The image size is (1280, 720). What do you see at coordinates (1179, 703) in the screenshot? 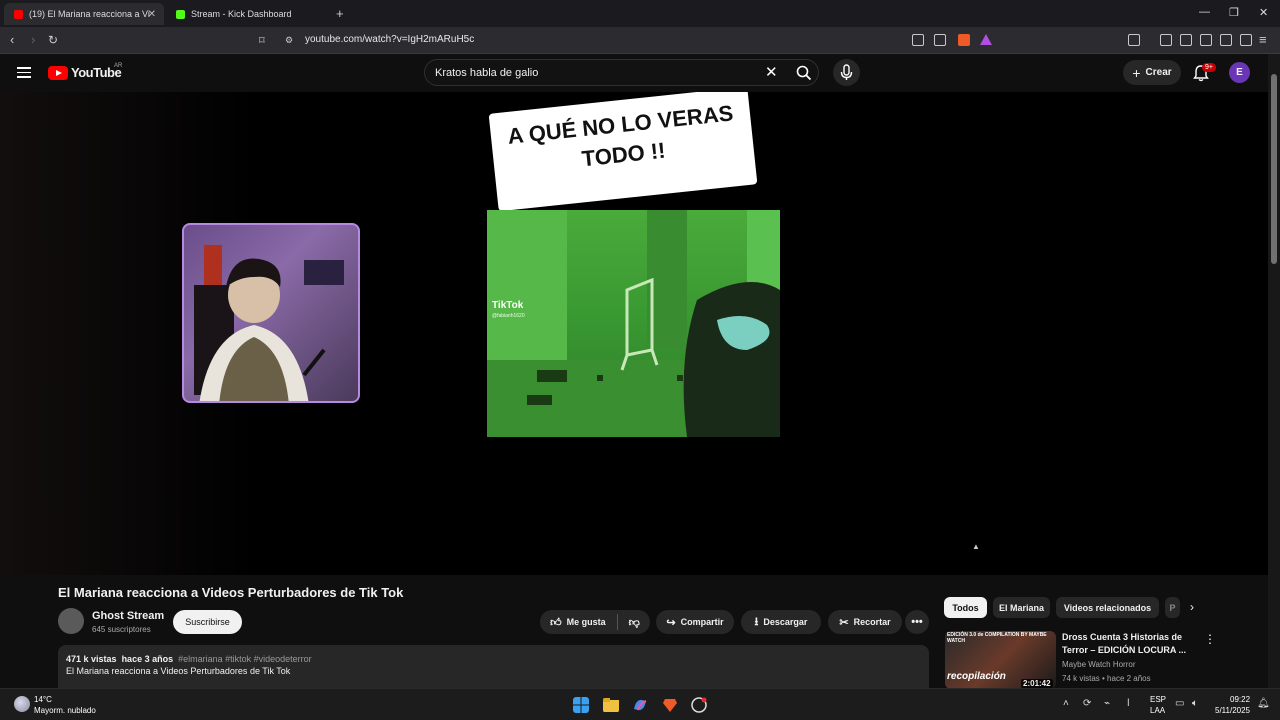
I see `display-tray-icon: ▭` at bounding box center [1179, 703].